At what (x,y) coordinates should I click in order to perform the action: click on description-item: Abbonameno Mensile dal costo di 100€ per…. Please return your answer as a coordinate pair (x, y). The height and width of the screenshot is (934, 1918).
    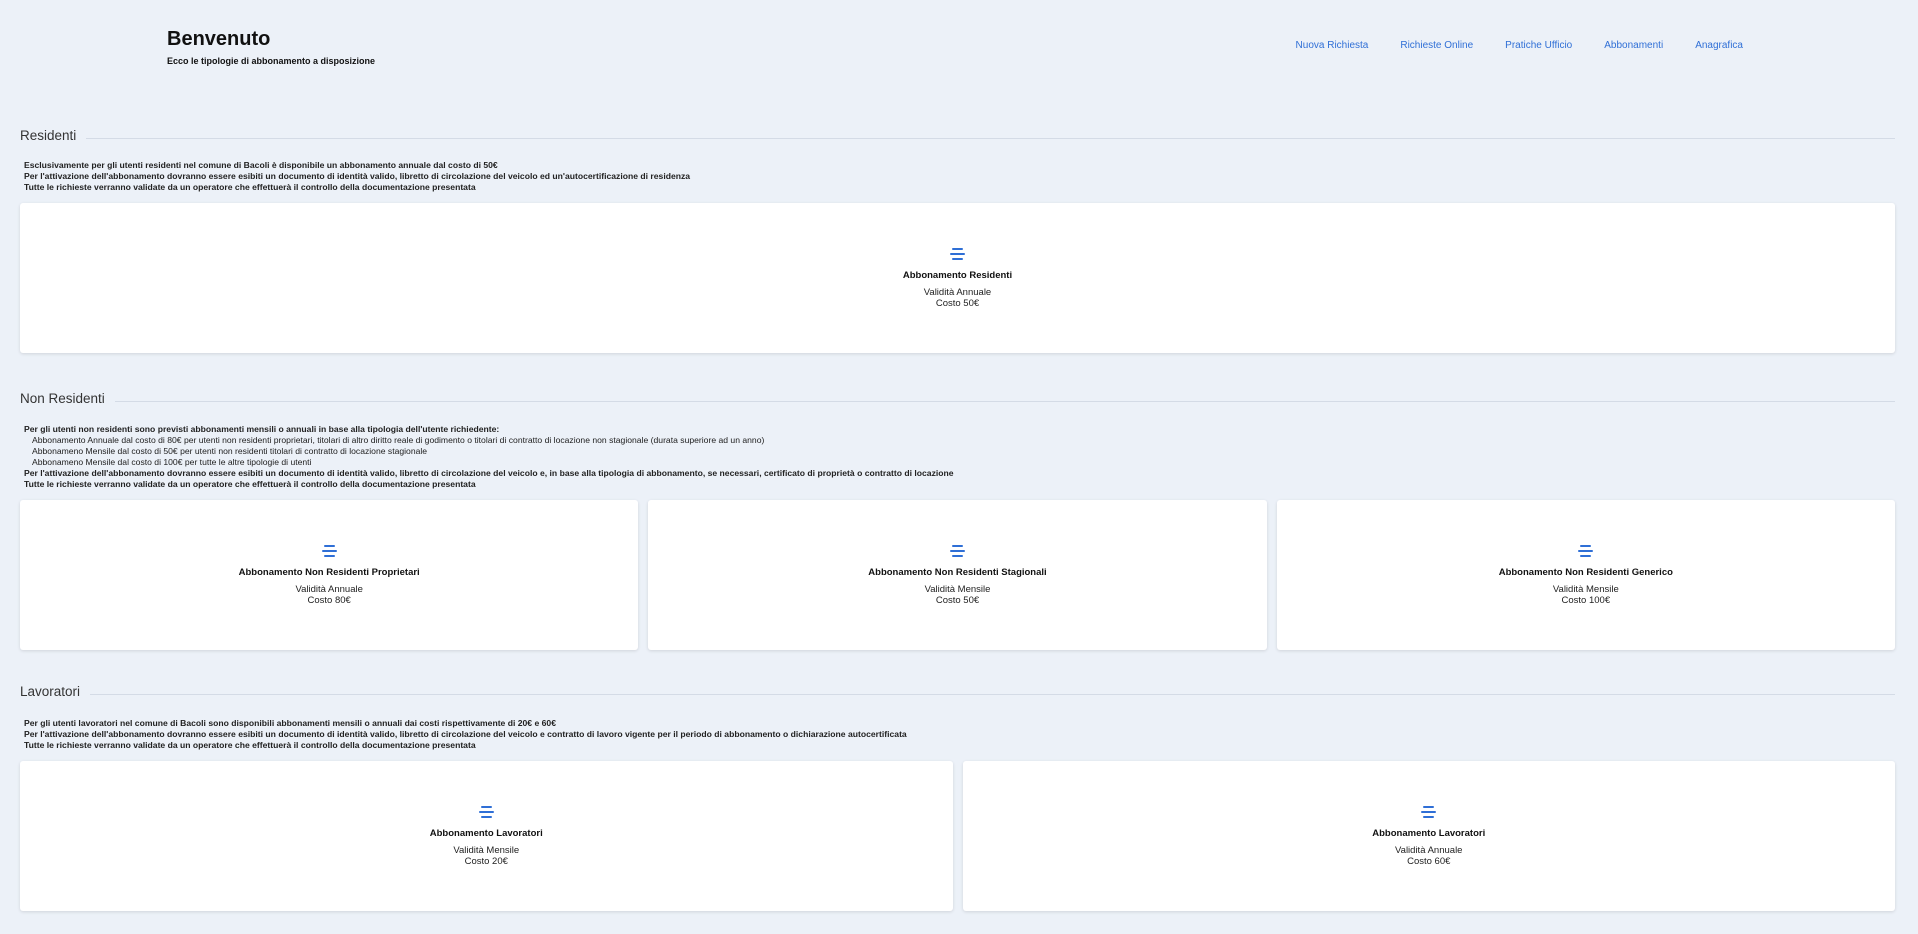
    Looking at the image, I should click on (172, 462).